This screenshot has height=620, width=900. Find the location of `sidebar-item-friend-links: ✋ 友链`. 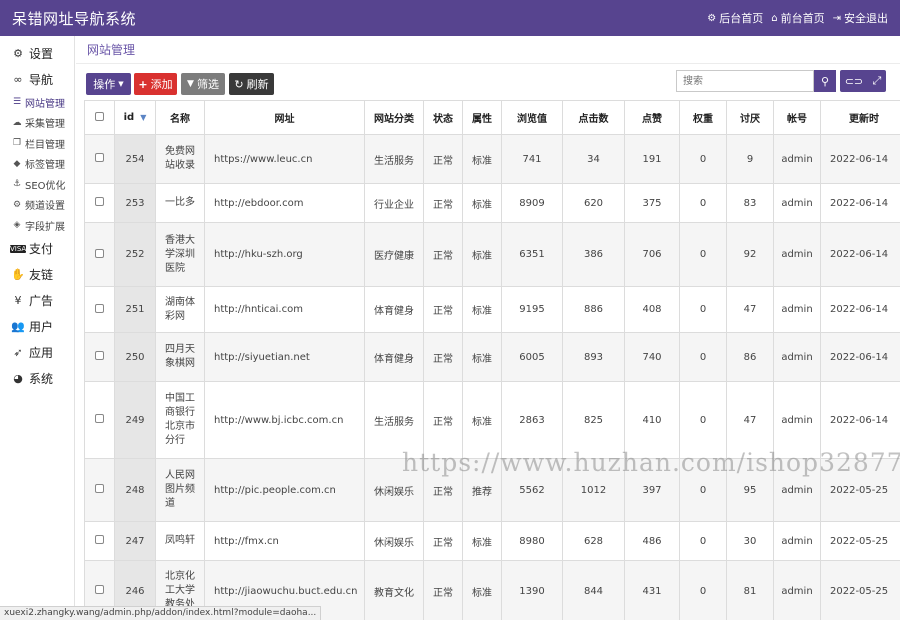

sidebar-item-friend-links: ✋ 友链 is located at coordinates (37, 275).